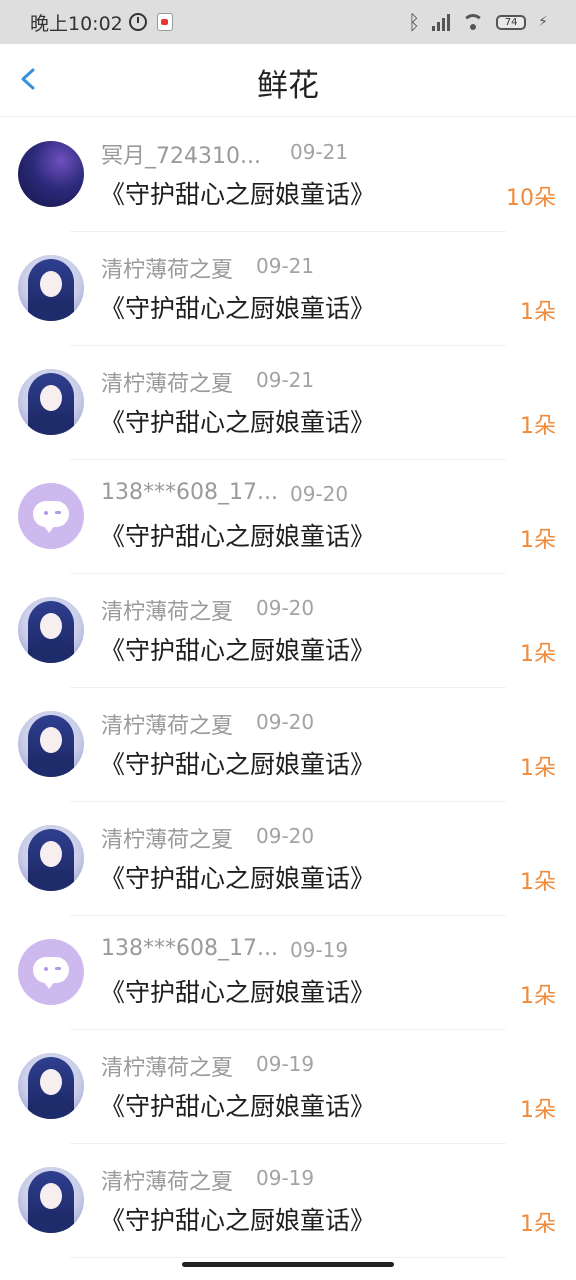 The width and height of the screenshot is (576, 1280). What do you see at coordinates (288, 175) in the screenshot?
I see `list-item: 冥月_724310... 09-21 《守护甜心之厨娘童话》 10朵` at bounding box center [288, 175].